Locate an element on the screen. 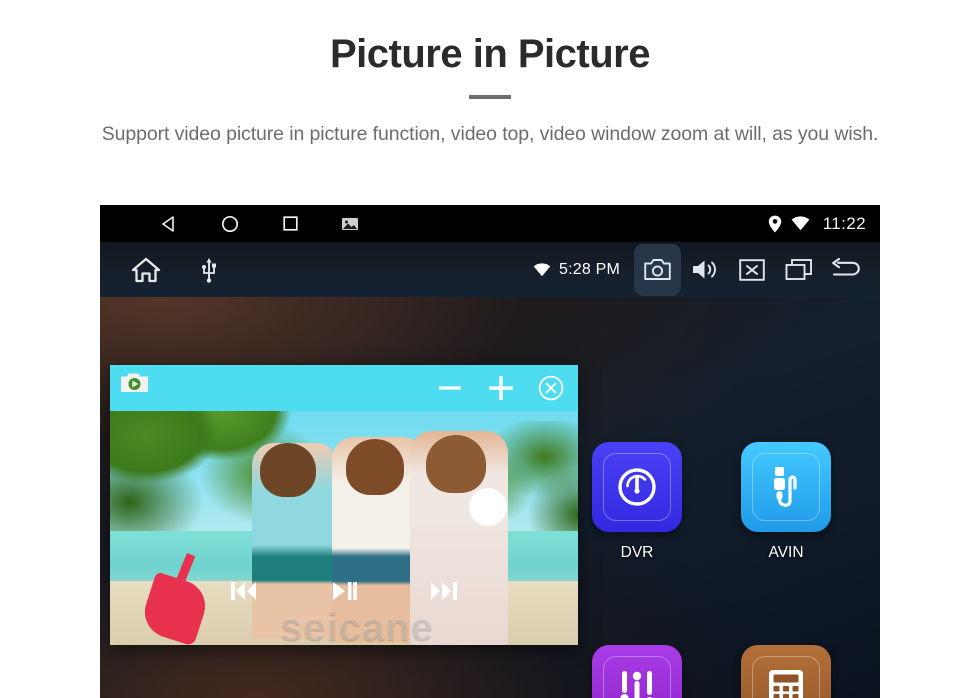 The image size is (980, 698). zoom-in-button is located at coordinates (501, 388).